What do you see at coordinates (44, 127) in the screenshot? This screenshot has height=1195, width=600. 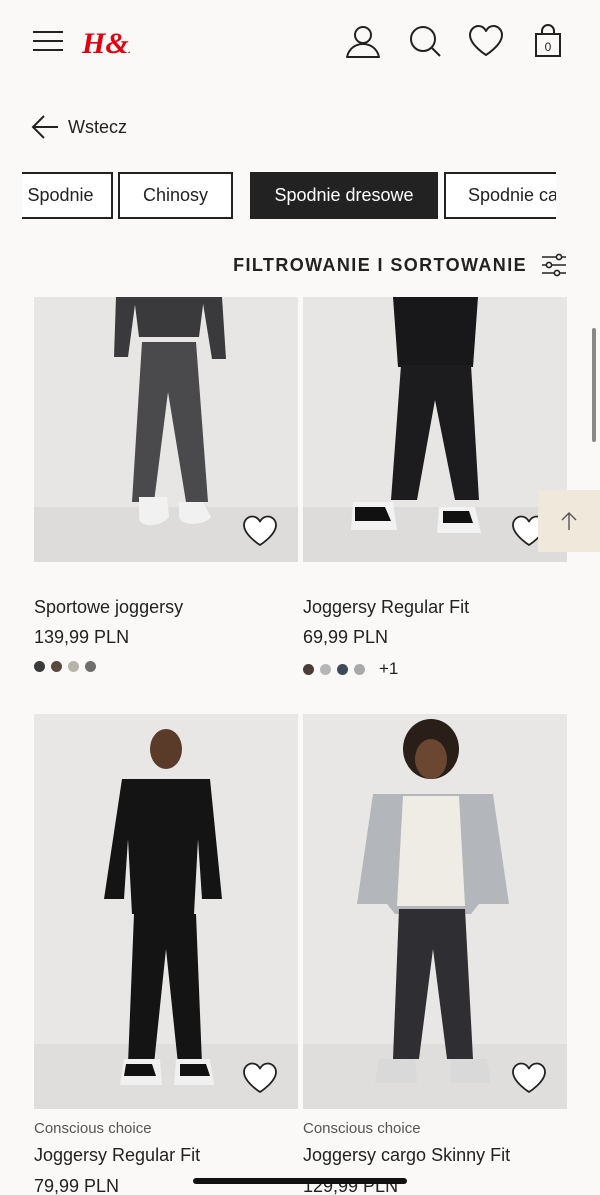 I see `arrow-left-icon` at bounding box center [44, 127].